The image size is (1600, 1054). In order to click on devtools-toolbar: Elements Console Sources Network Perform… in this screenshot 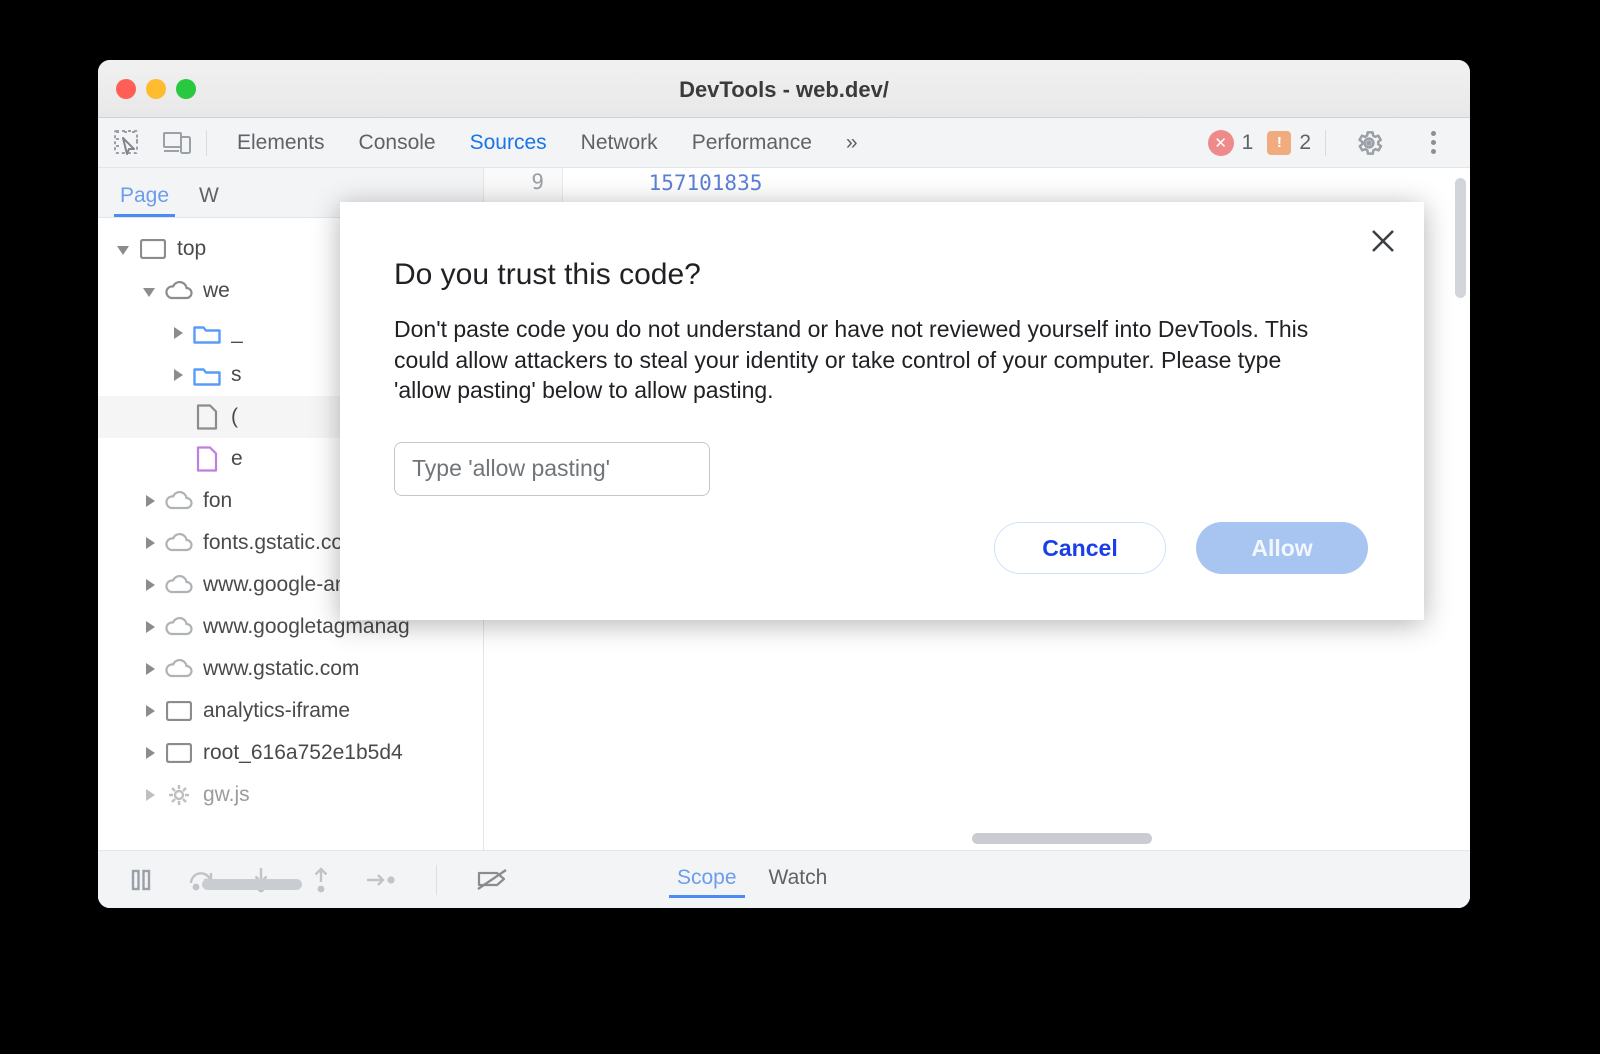, I will do `click(784, 143)`.